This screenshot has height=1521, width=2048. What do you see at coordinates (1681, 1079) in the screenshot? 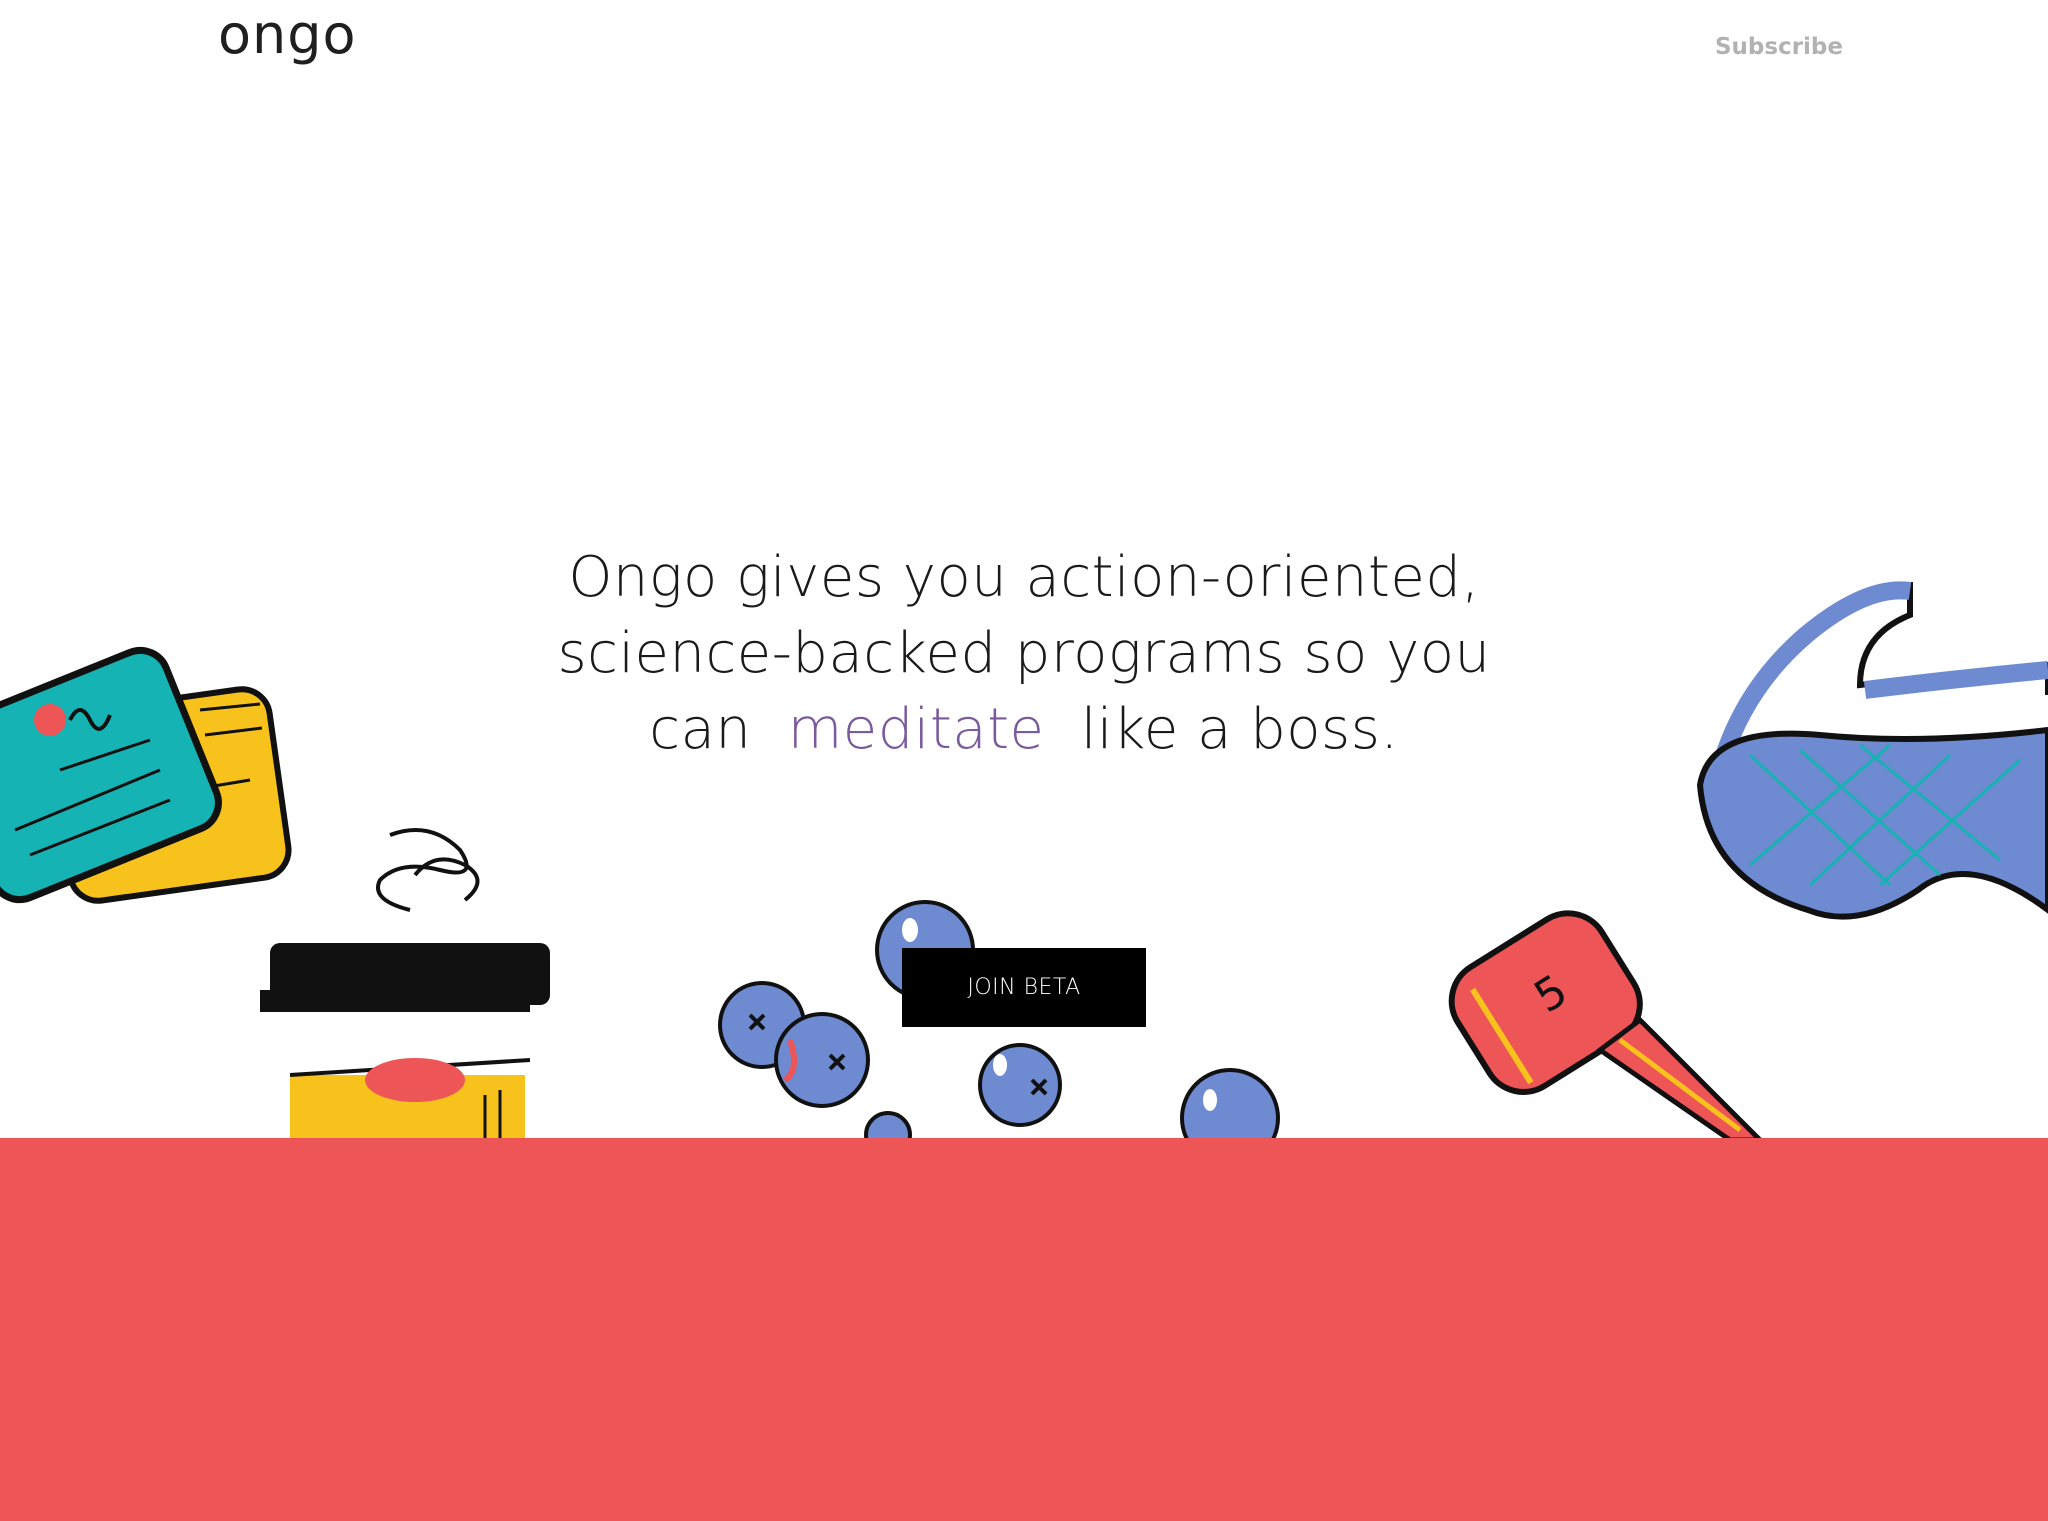
I see `dumbbell-handle` at bounding box center [1681, 1079].